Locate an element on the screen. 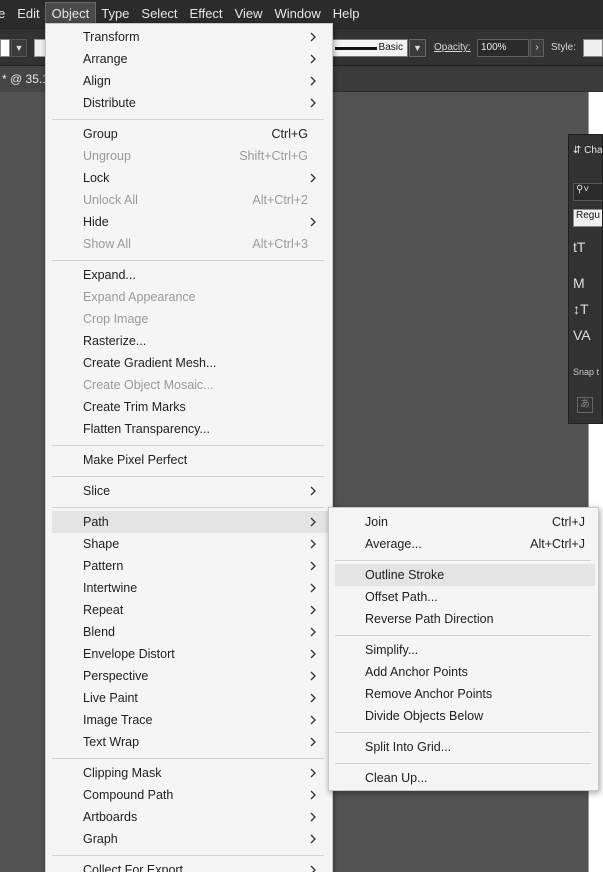 The width and height of the screenshot is (603, 872). menu-item-divide-objects-below: Divide Objects Below is located at coordinates (465, 716).